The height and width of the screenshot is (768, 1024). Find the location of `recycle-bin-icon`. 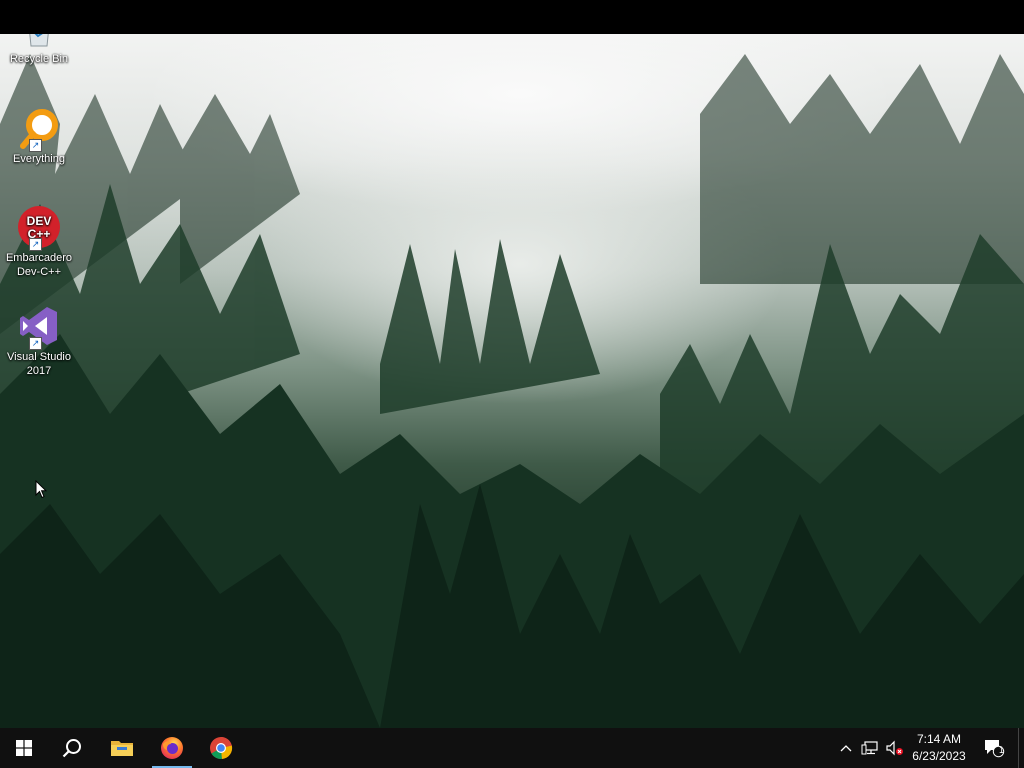

recycle-bin-icon is located at coordinates (39, 42).